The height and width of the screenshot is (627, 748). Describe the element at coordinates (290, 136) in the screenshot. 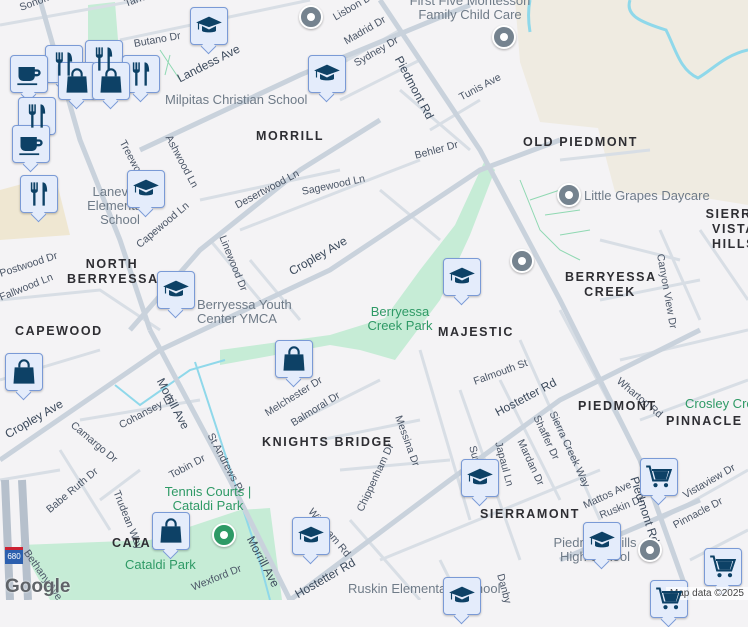

I see `neighborhood-label: MORRILL` at that location.